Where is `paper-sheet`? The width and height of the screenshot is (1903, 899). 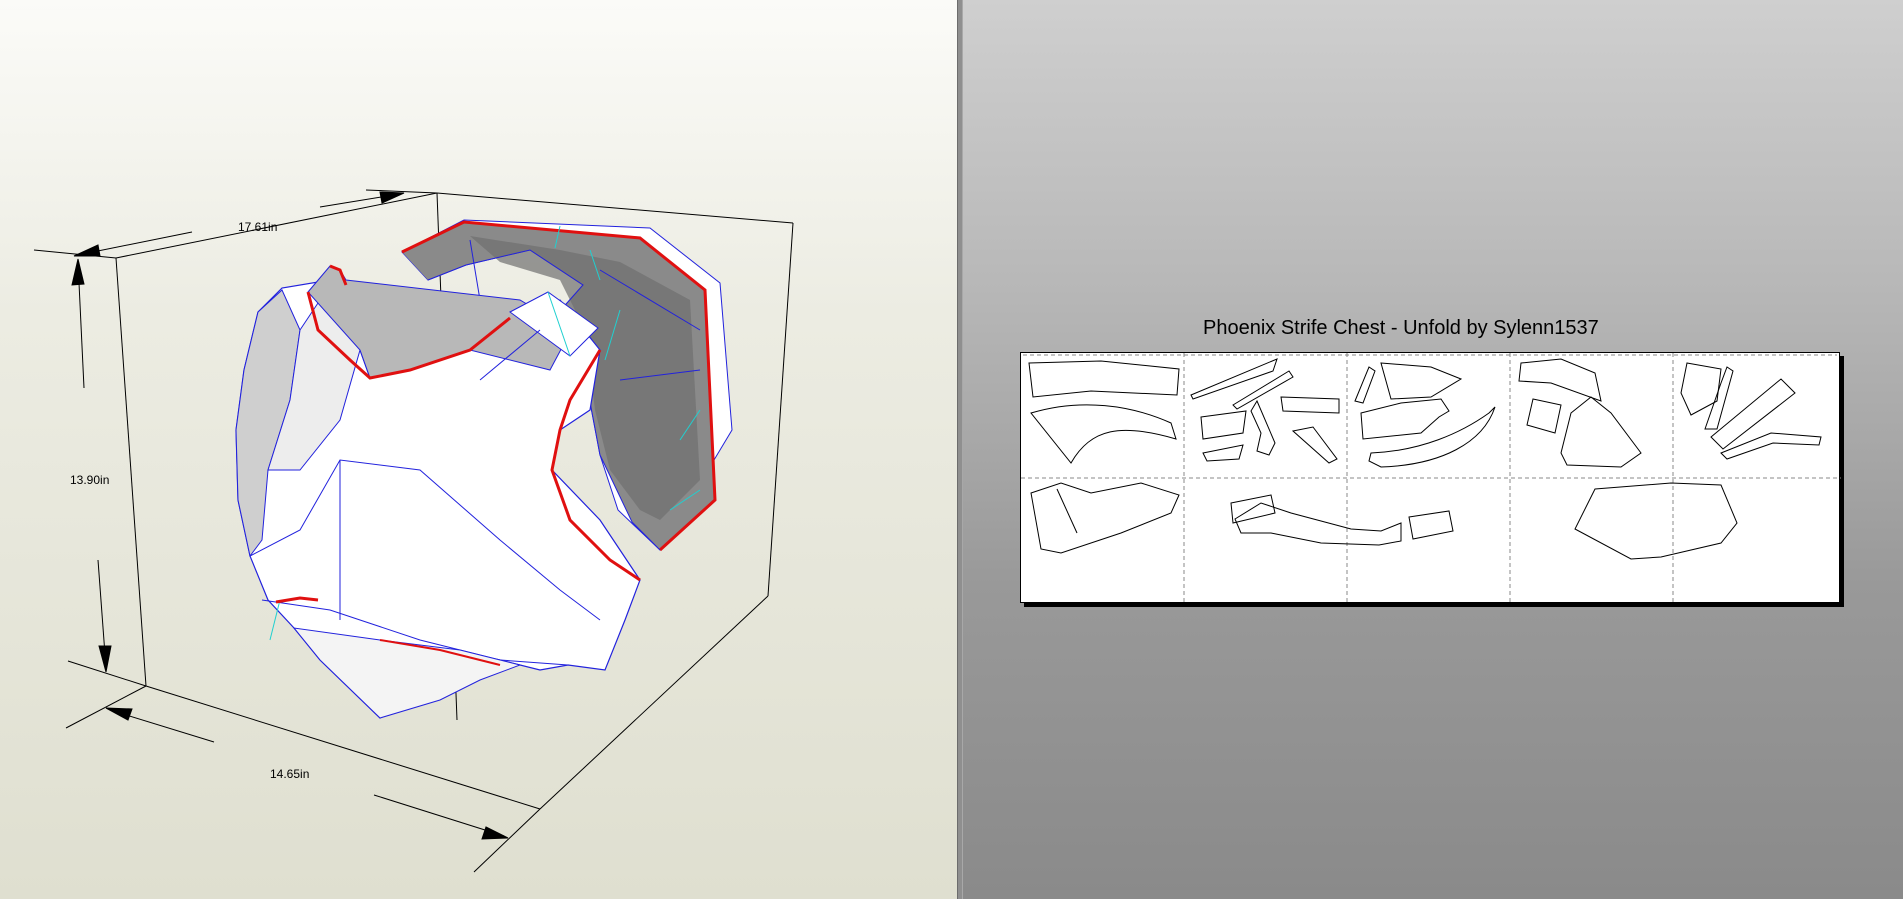 paper-sheet is located at coordinates (1430, 478).